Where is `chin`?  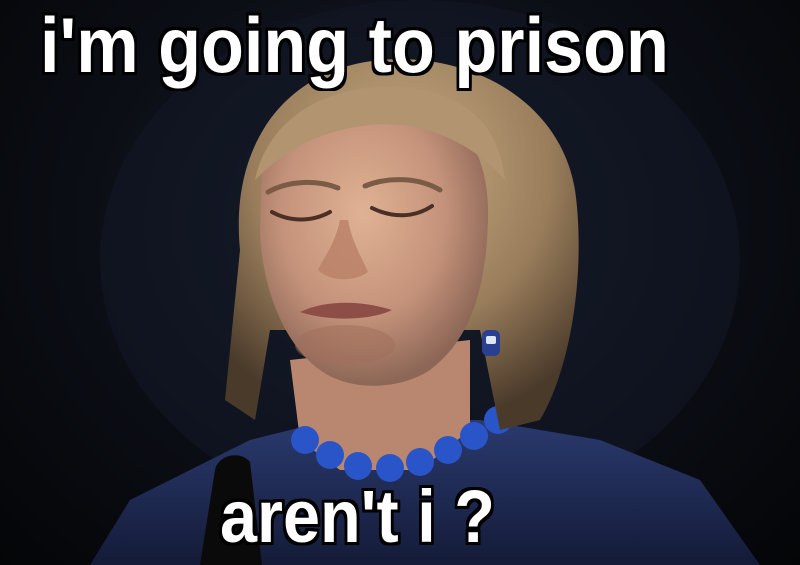 chin is located at coordinates (345, 345).